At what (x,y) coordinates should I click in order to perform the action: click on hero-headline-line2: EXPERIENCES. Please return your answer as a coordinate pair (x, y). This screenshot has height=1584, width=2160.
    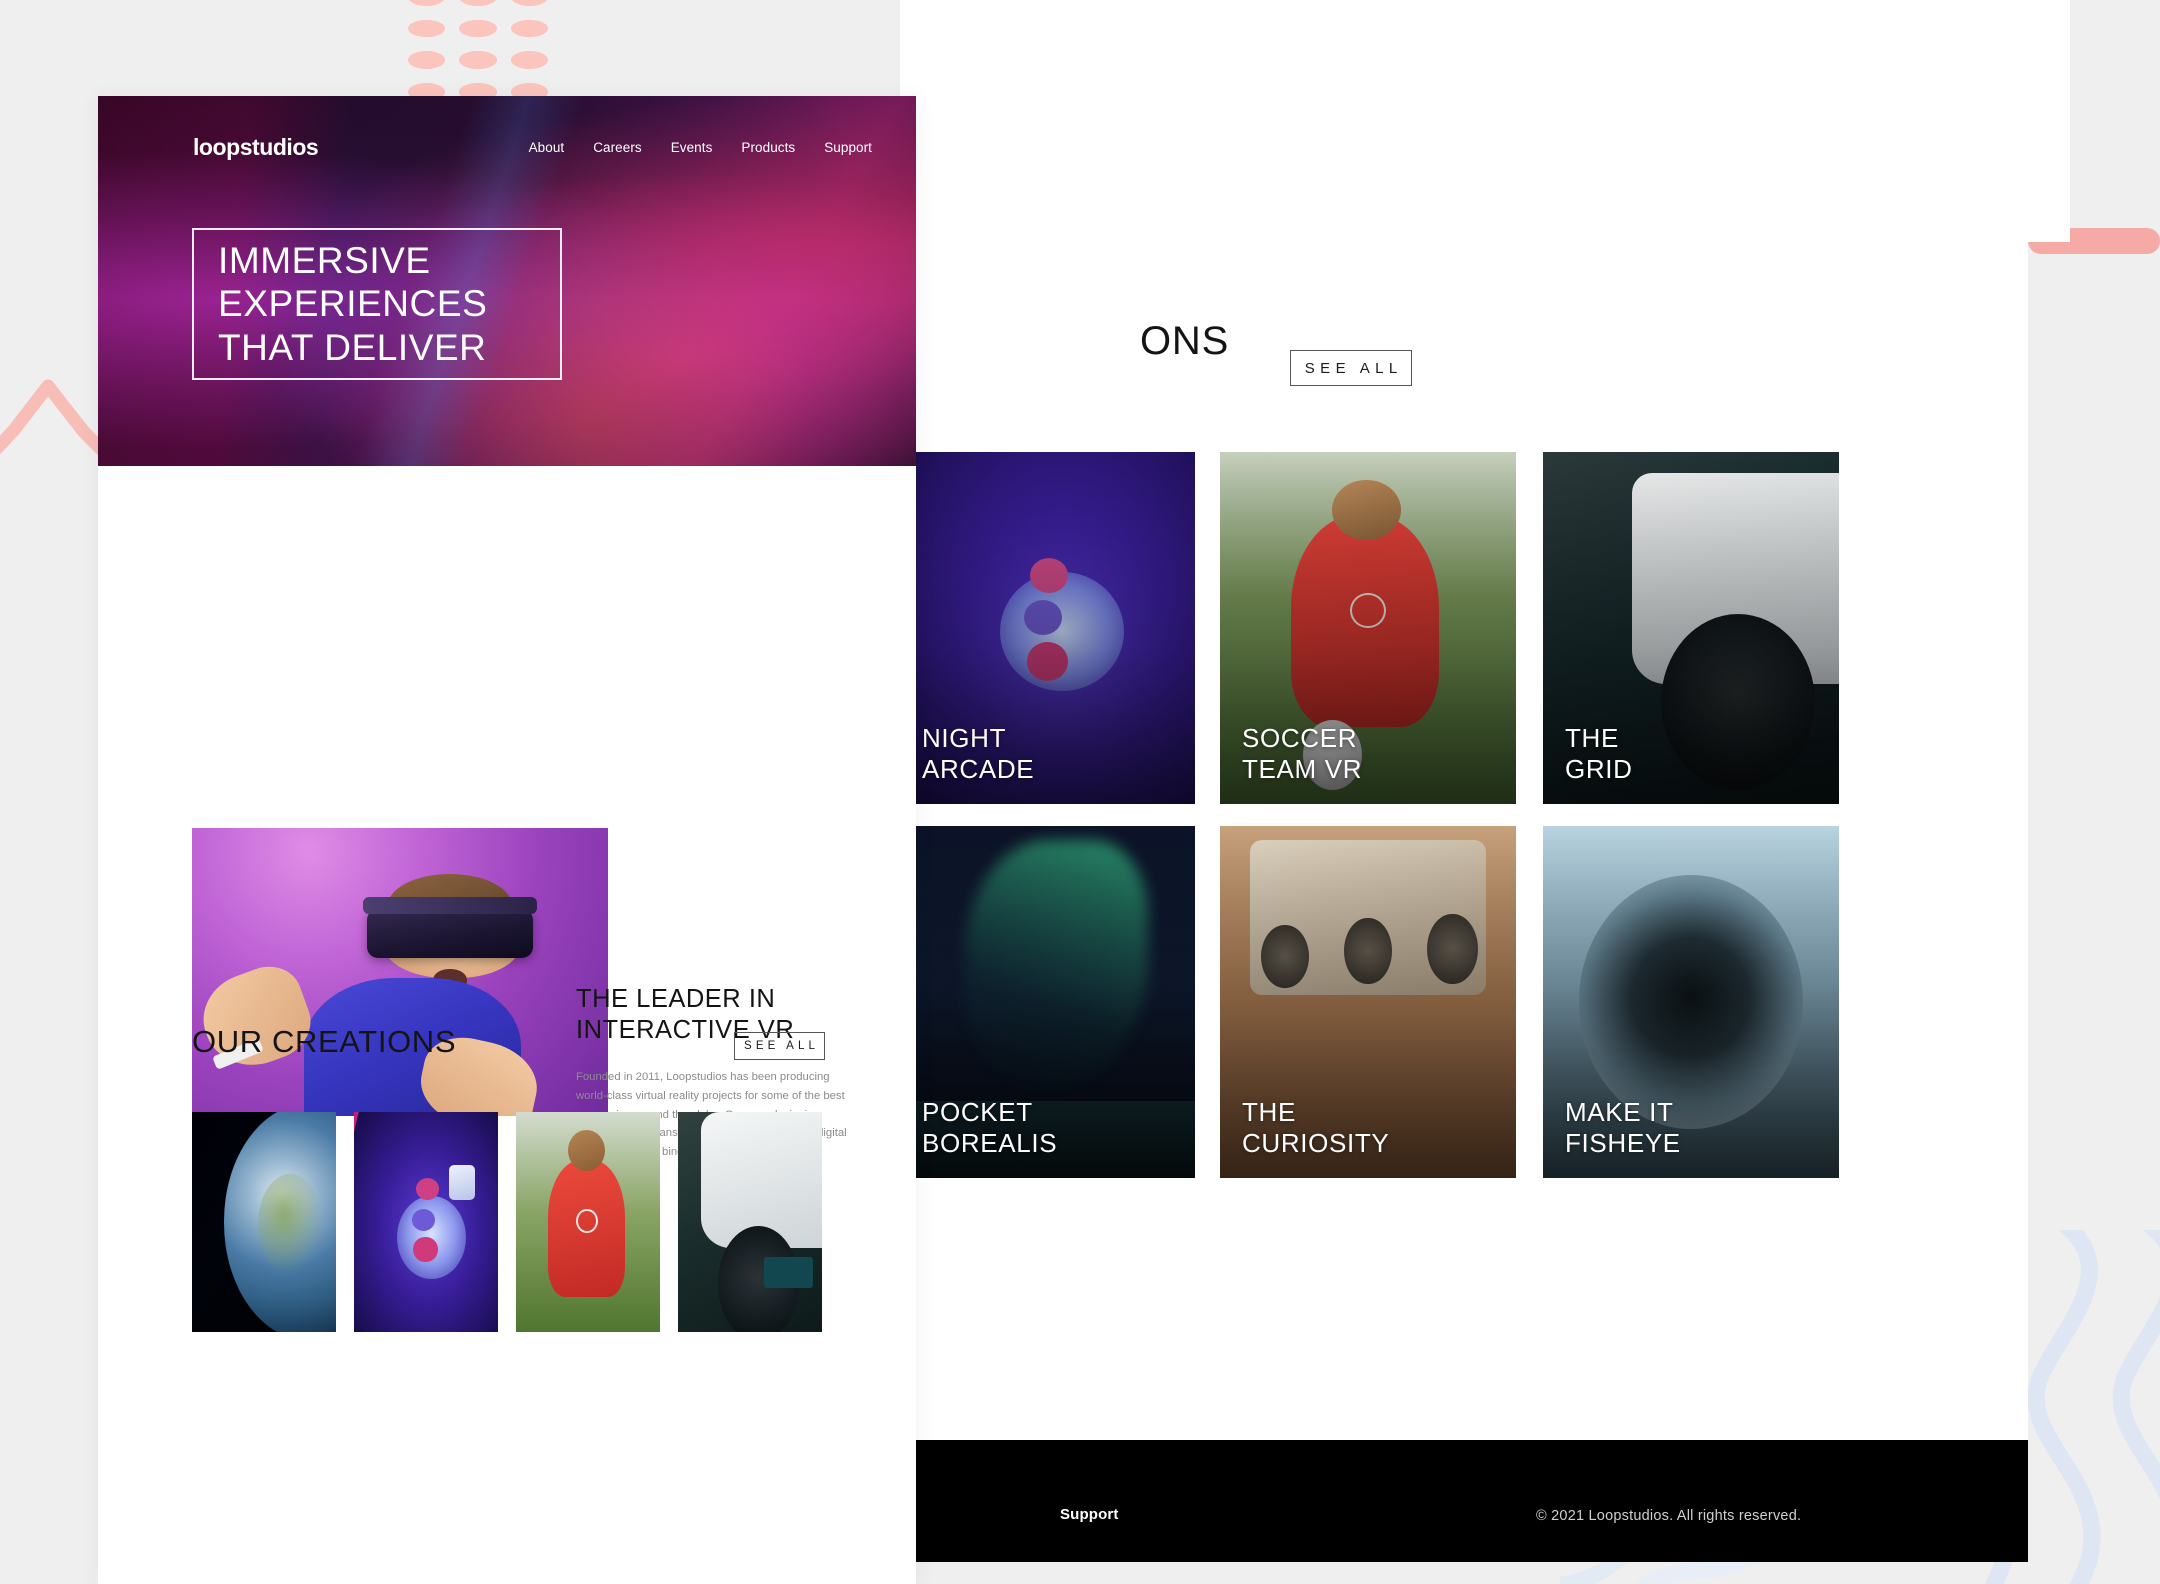
    Looking at the image, I should click on (353, 304).